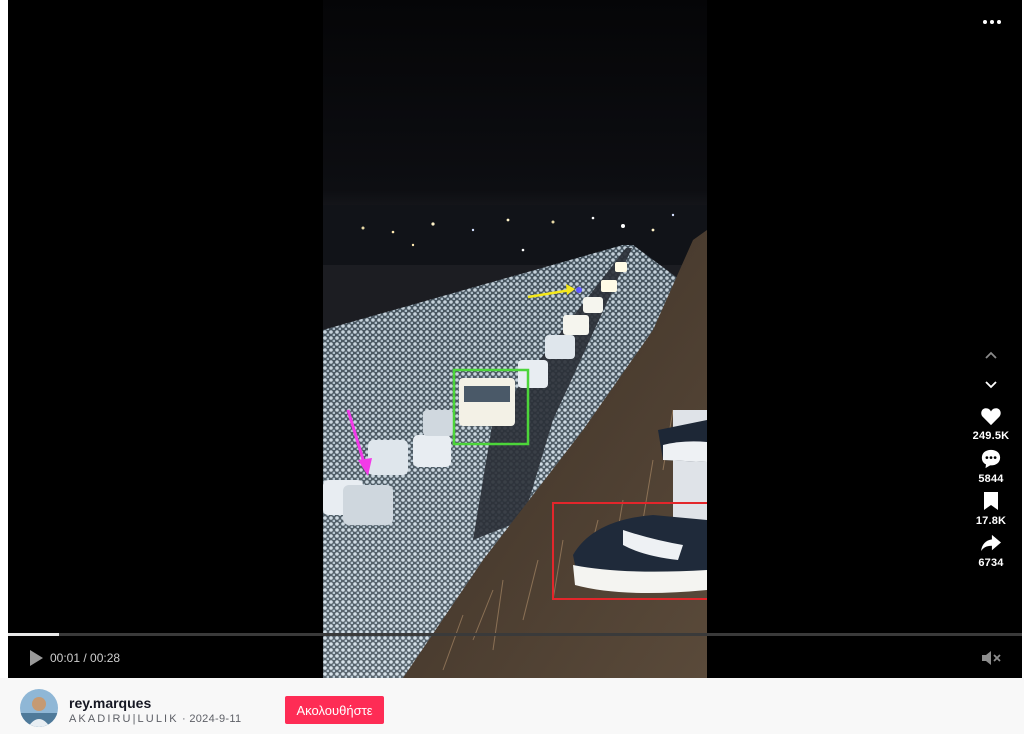 Image resolution: width=1024 pixels, height=734 pixels. I want to click on play-button, so click(36, 658).